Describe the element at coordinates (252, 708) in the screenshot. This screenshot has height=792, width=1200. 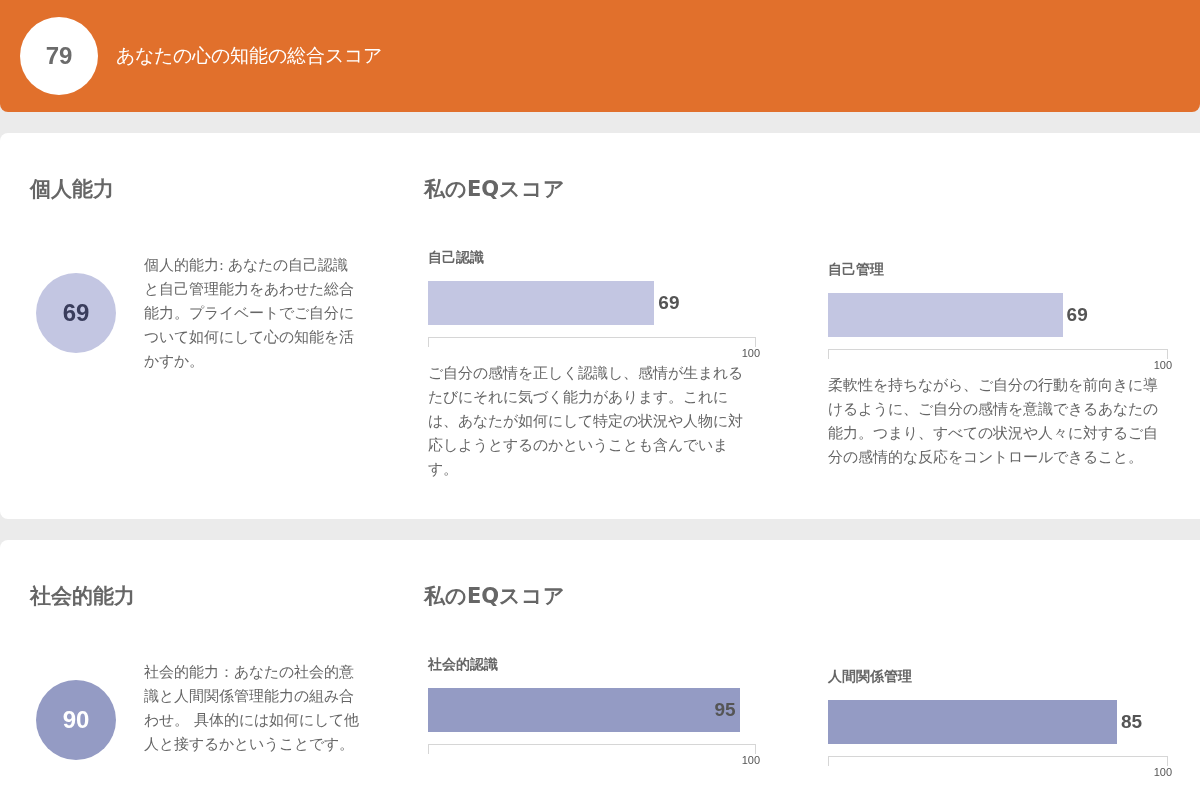
I see `section-description: 社会的能力：あなたの社会的意識と人間関係管理能力の組み合わせ。 具体的には如何にして他人と接するかということです。` at that location.